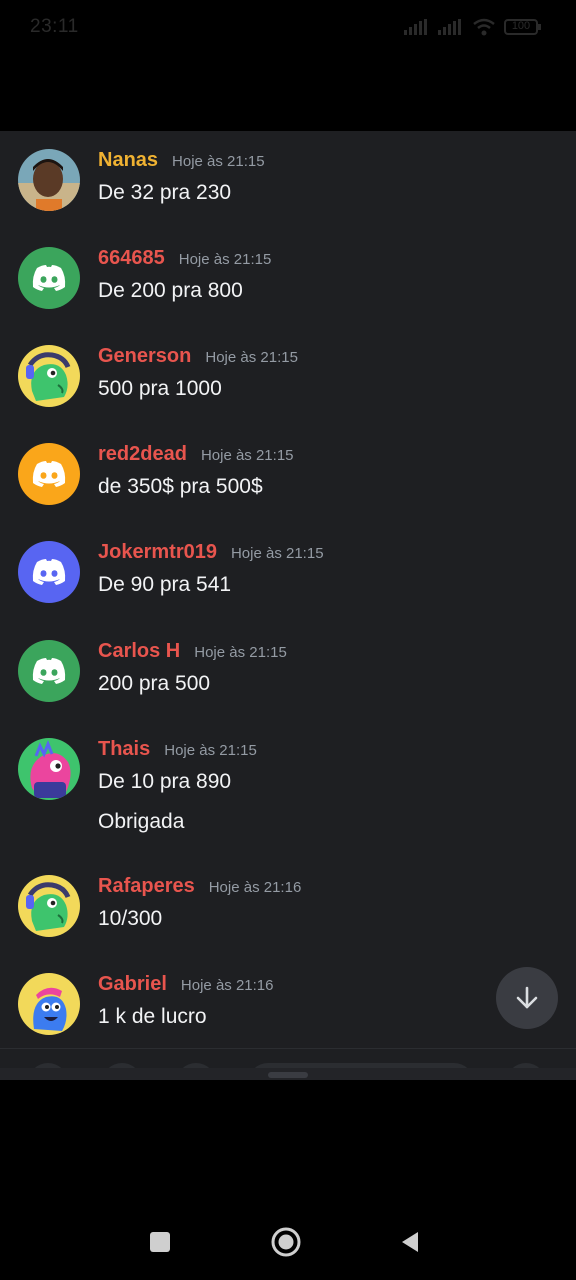  I want to click on message-text: 200 pra 500, so click(154, 683).